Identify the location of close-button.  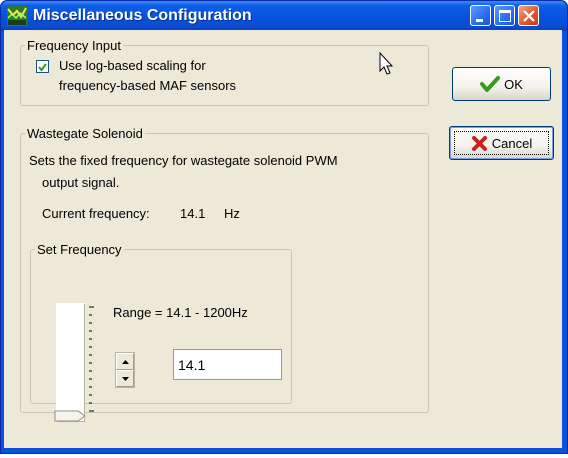
(528, 15).